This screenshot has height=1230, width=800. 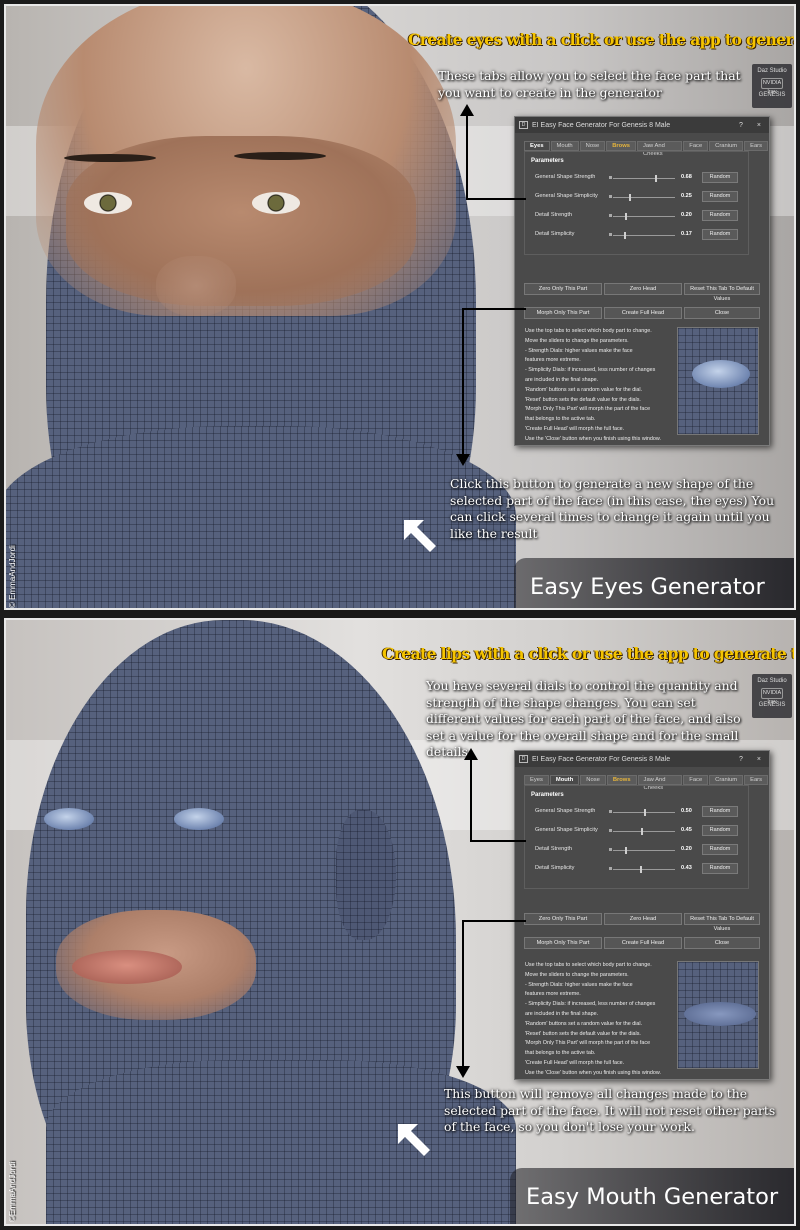 I want to click on parameter-label: General Shape Simplicity, so click(x=566, y=830).